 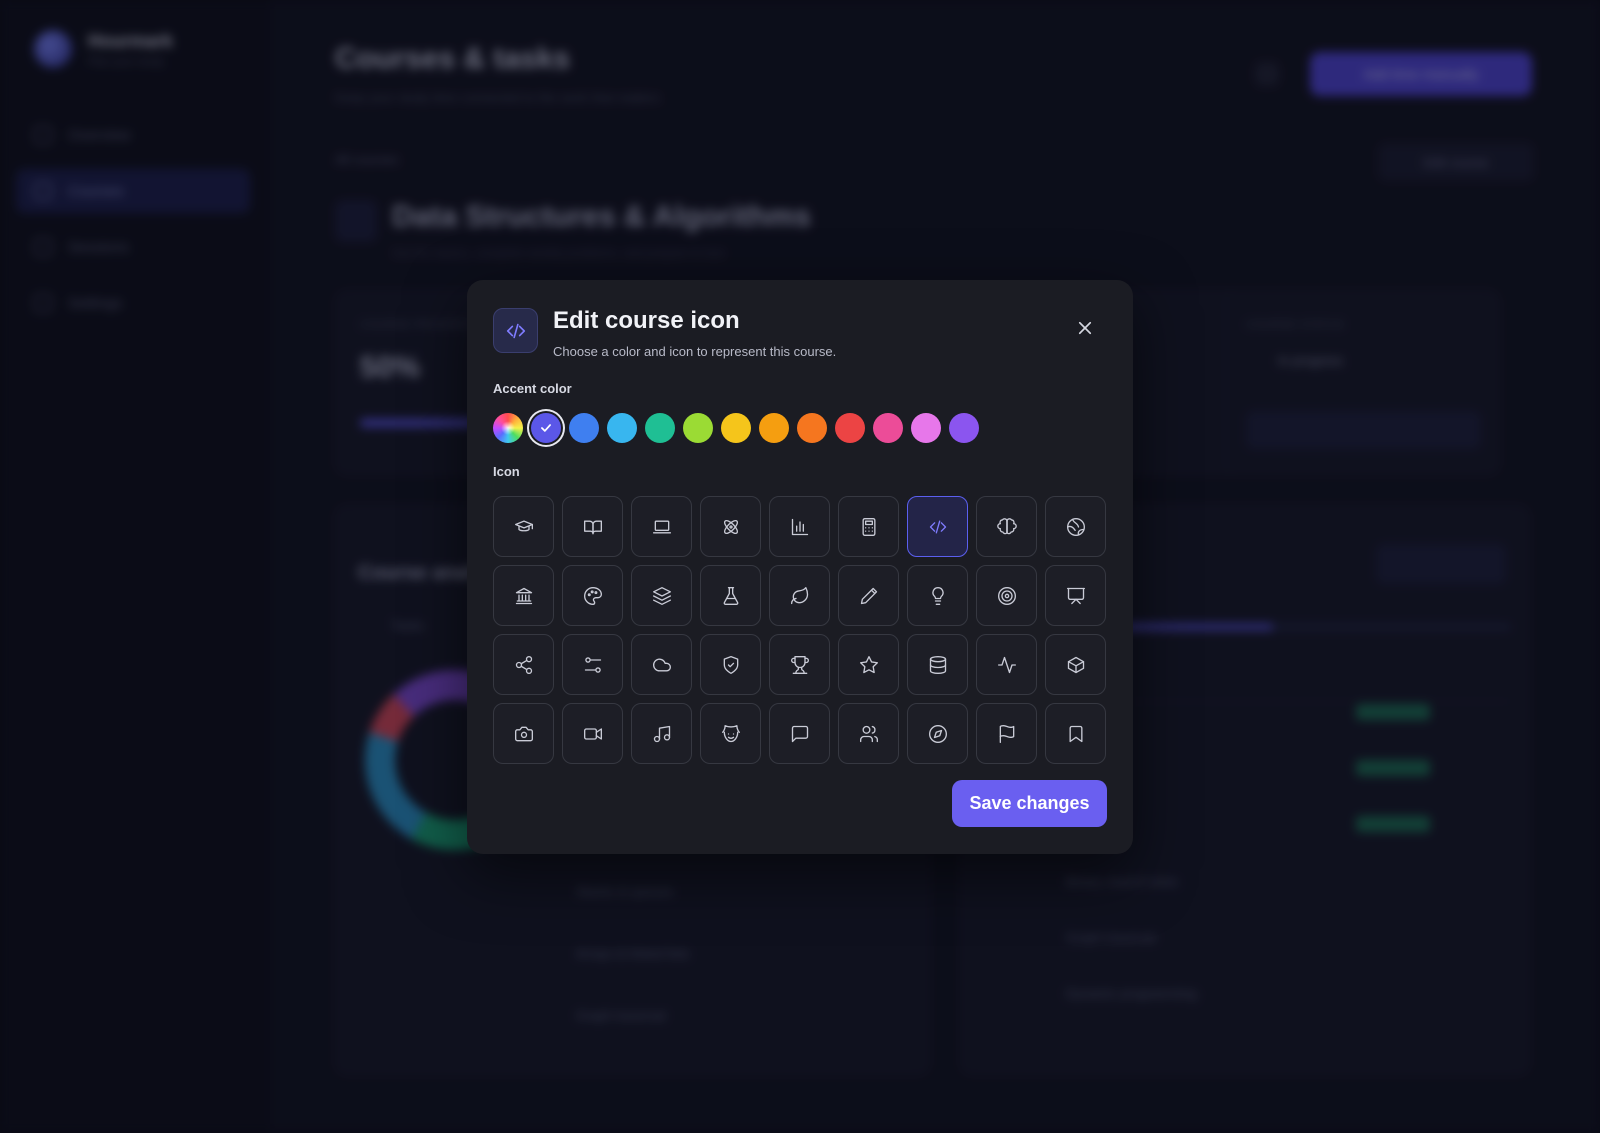 I want to click on layers-icon, so click(x=661, y=595).